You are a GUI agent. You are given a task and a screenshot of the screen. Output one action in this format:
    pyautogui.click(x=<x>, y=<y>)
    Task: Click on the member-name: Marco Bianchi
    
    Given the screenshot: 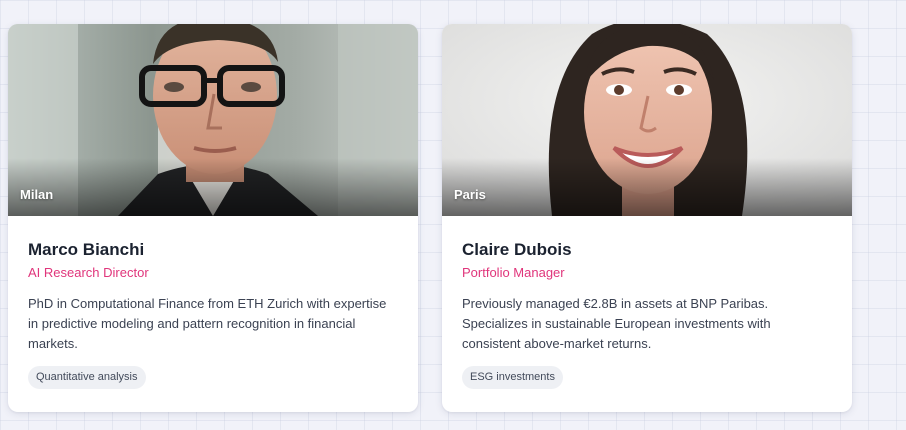 What is the action you would take?
    pyautogui.click(x=86, y=249)
    